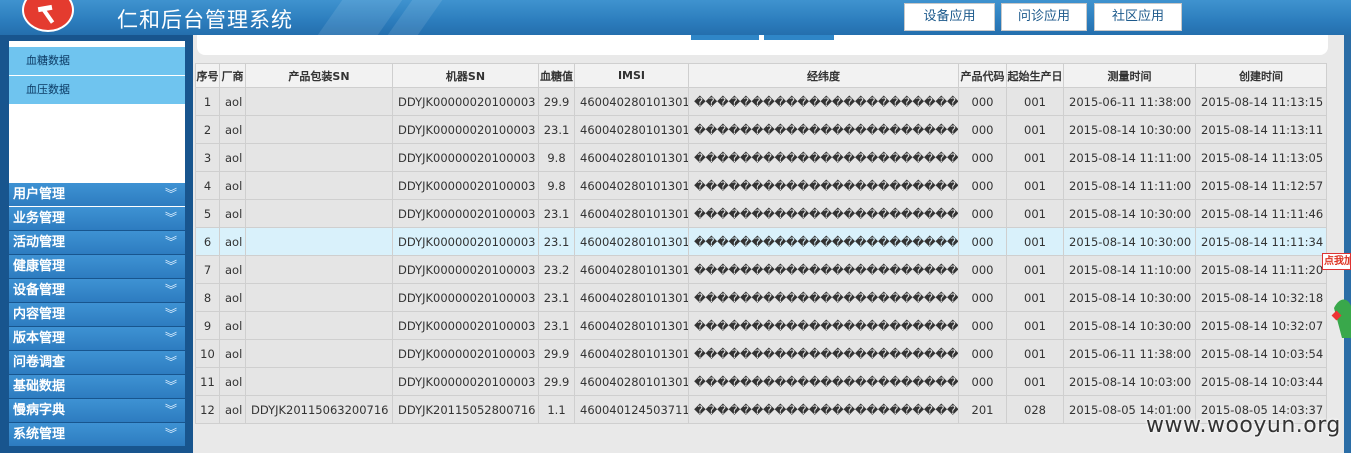 Image resolution: width=1351 pixels, height=453 pixels. What do you see at coordinates (97, 410) in the screenshot?
I see `sidebar-item-chronic-dictionary: 慢病字典 ︾` at bounding box center [97, 410].